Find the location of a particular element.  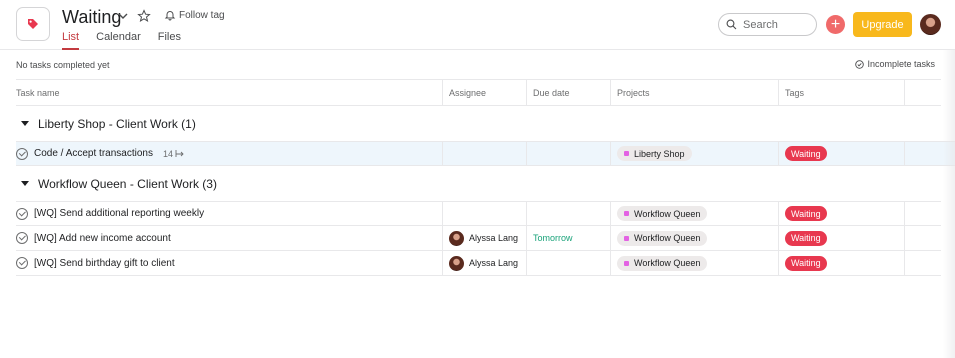

page-title: Waiting is located at coordinates (92, 17).